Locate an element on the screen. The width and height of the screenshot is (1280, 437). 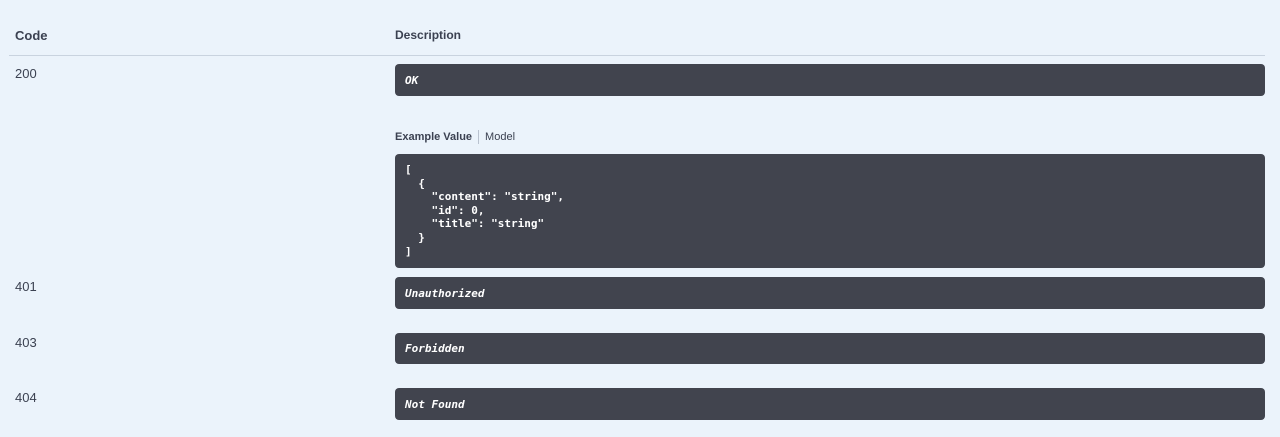
example-tabs: Example Value Model is located at coordinates (455, 137).